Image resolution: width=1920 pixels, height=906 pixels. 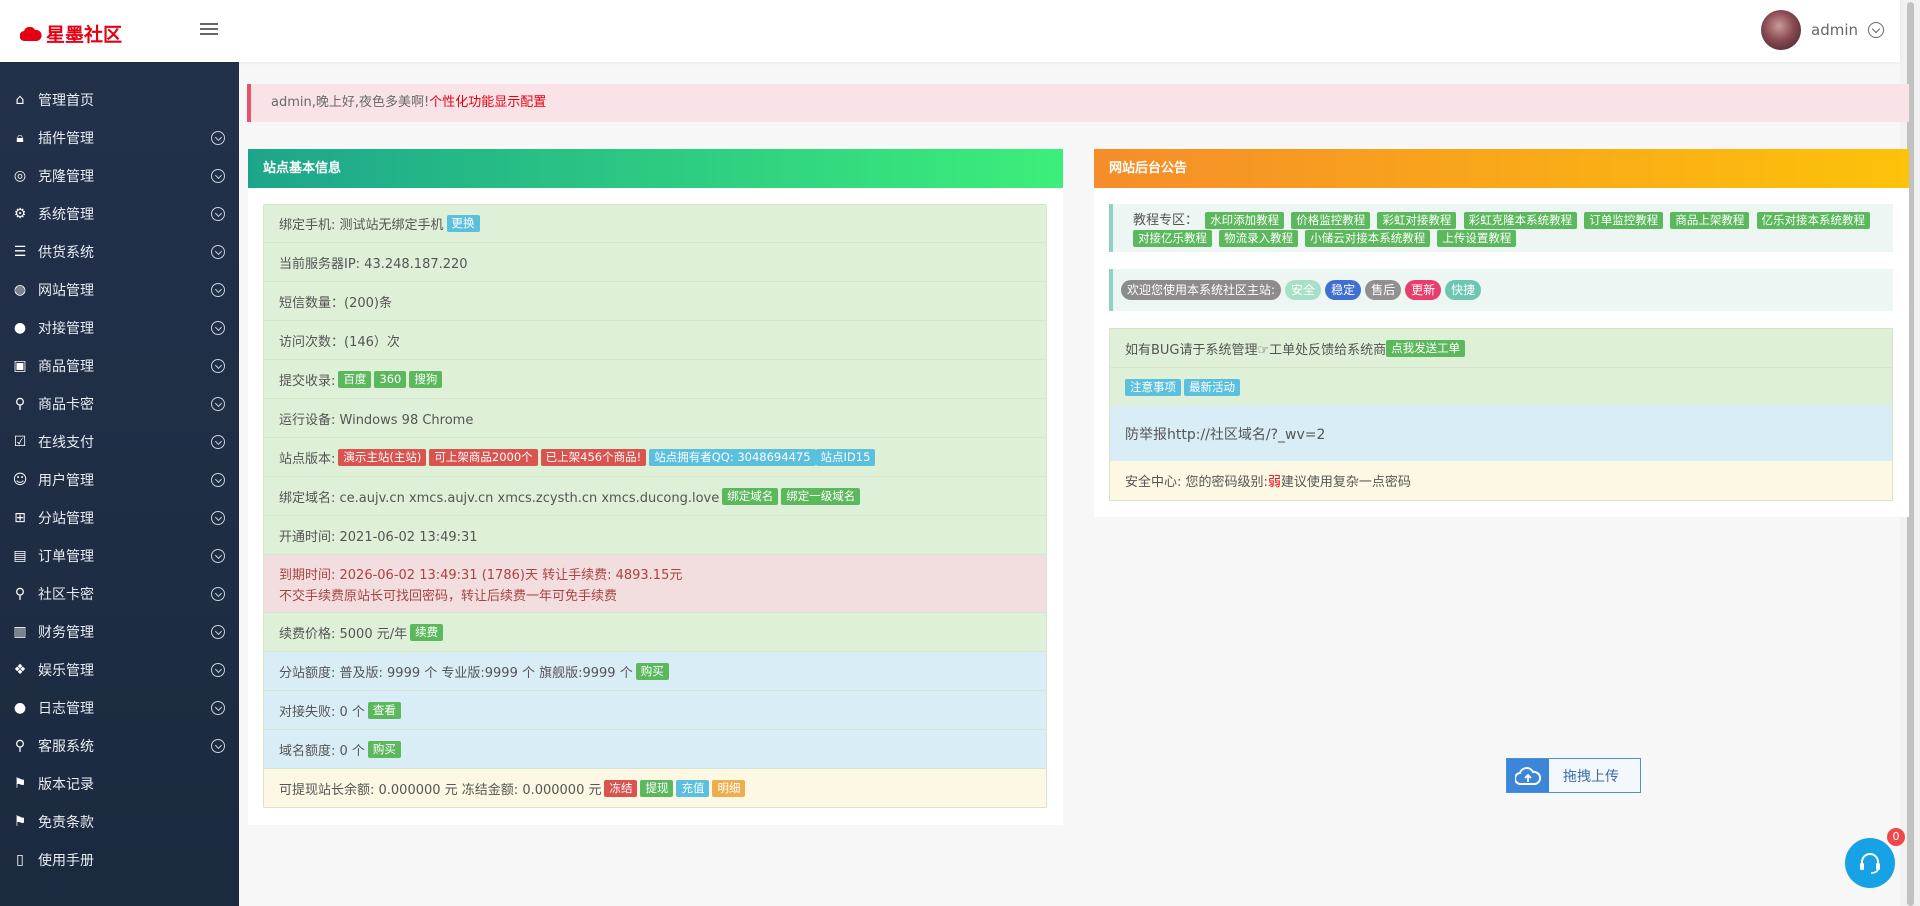 I want to click on withdraw-button: 提现, so click(x=657, y=788).